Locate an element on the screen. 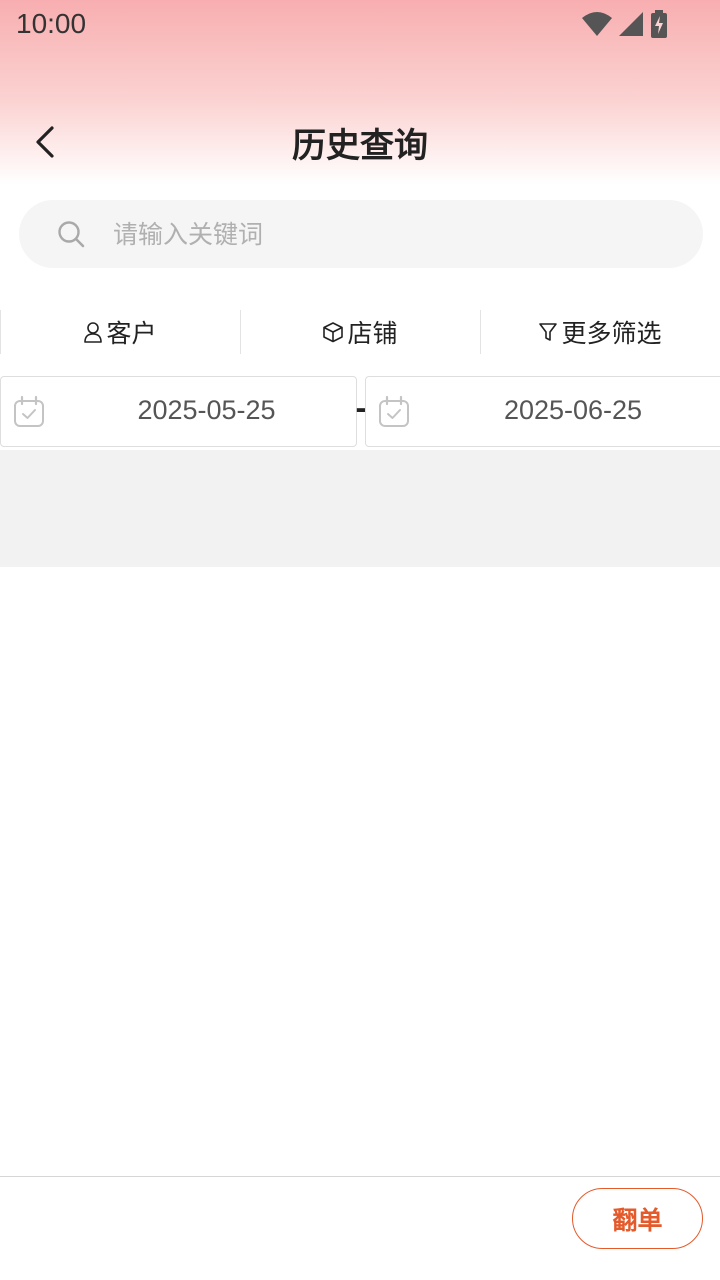 The image size is (720, 1280). battery-charging-icon is located at coordinates (659, 24).